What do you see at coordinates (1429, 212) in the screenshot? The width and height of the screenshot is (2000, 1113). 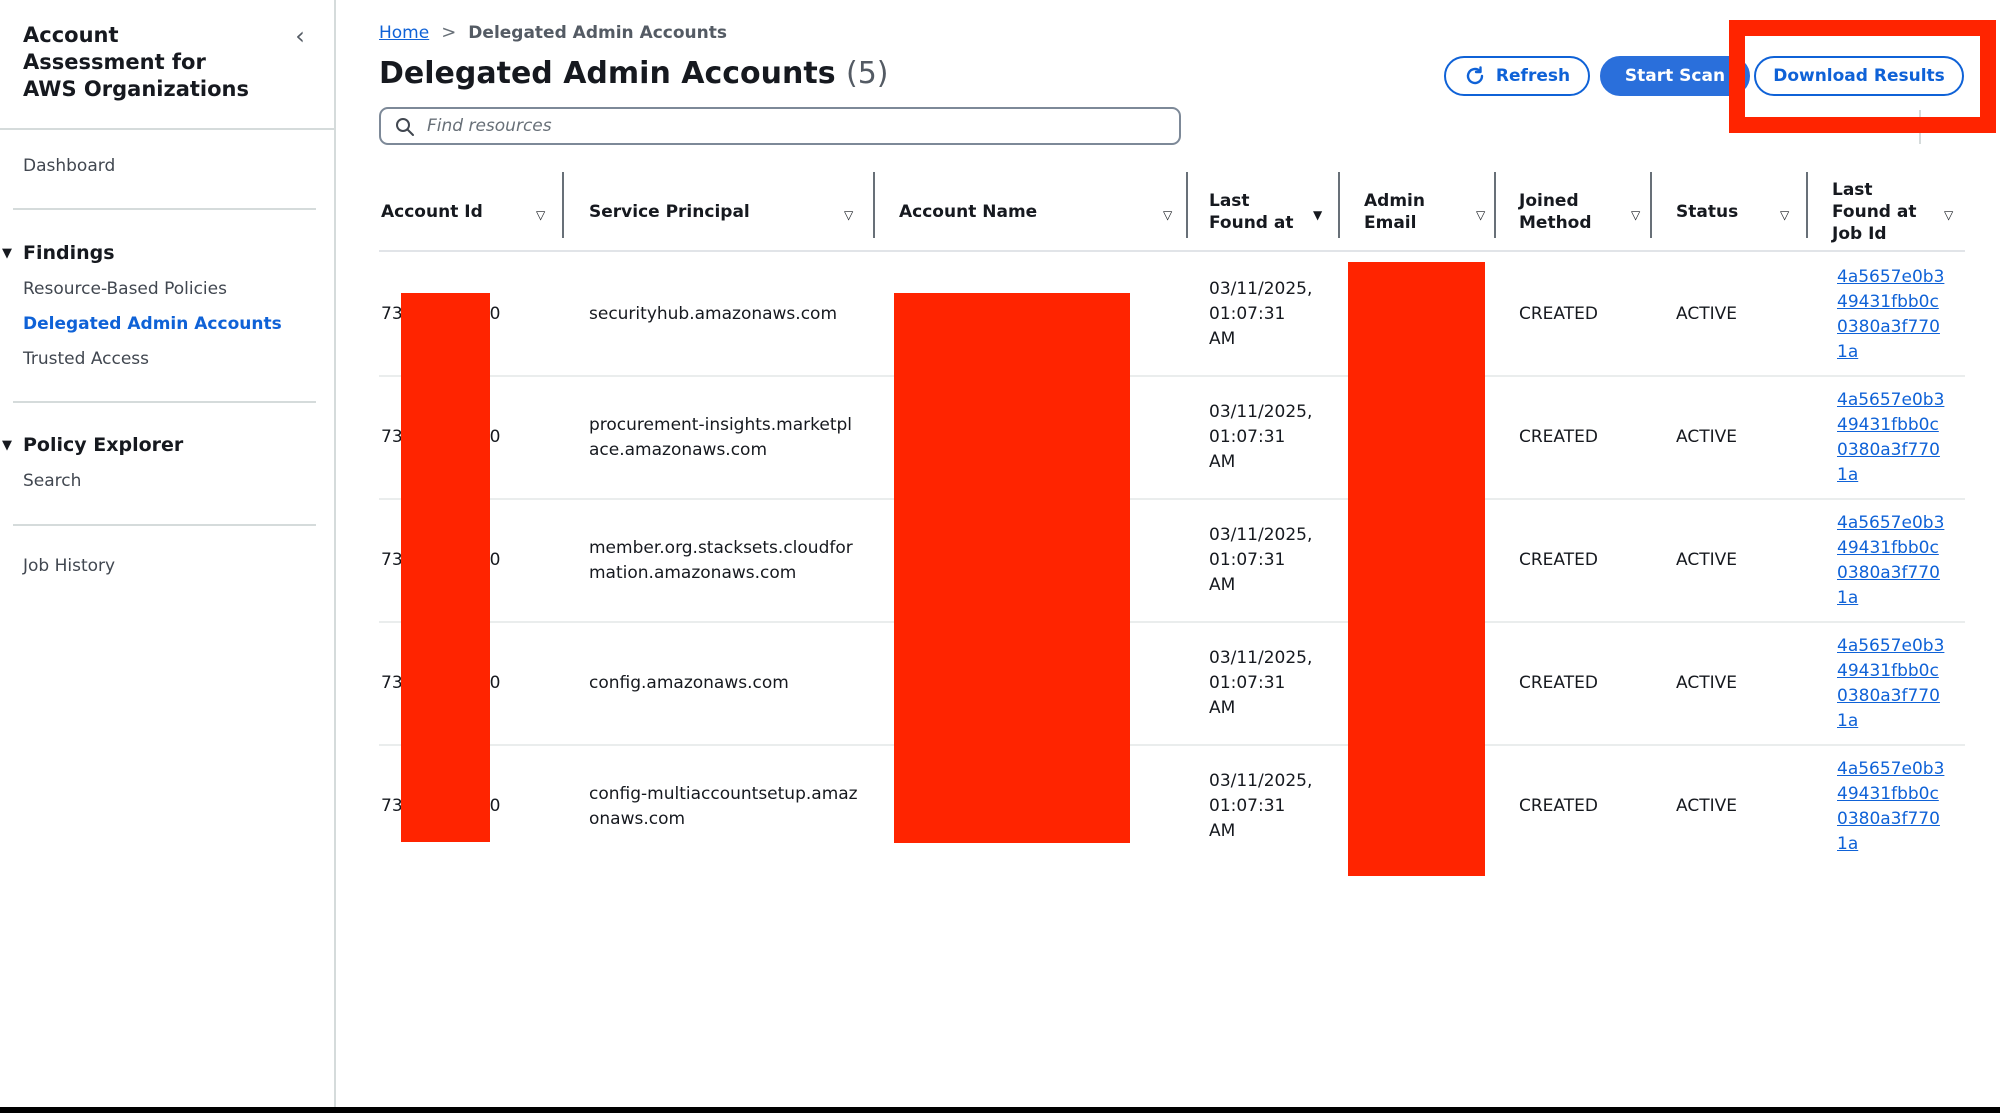 I see `column-header-admin-email: Admin Email ▽` at bounding box center [1429, 212].